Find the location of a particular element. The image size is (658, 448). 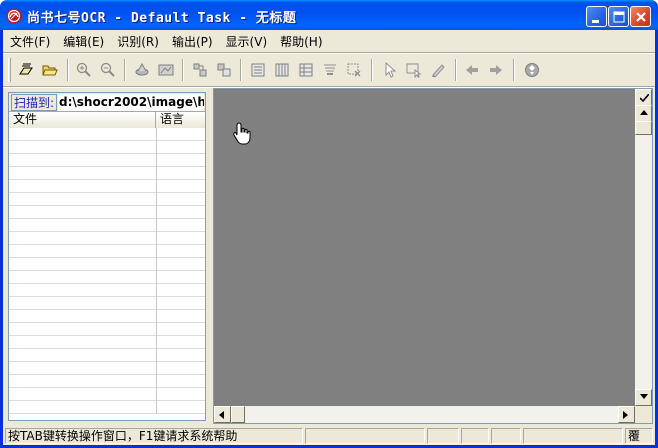

pen-icon is located at coordinates (438, 71).